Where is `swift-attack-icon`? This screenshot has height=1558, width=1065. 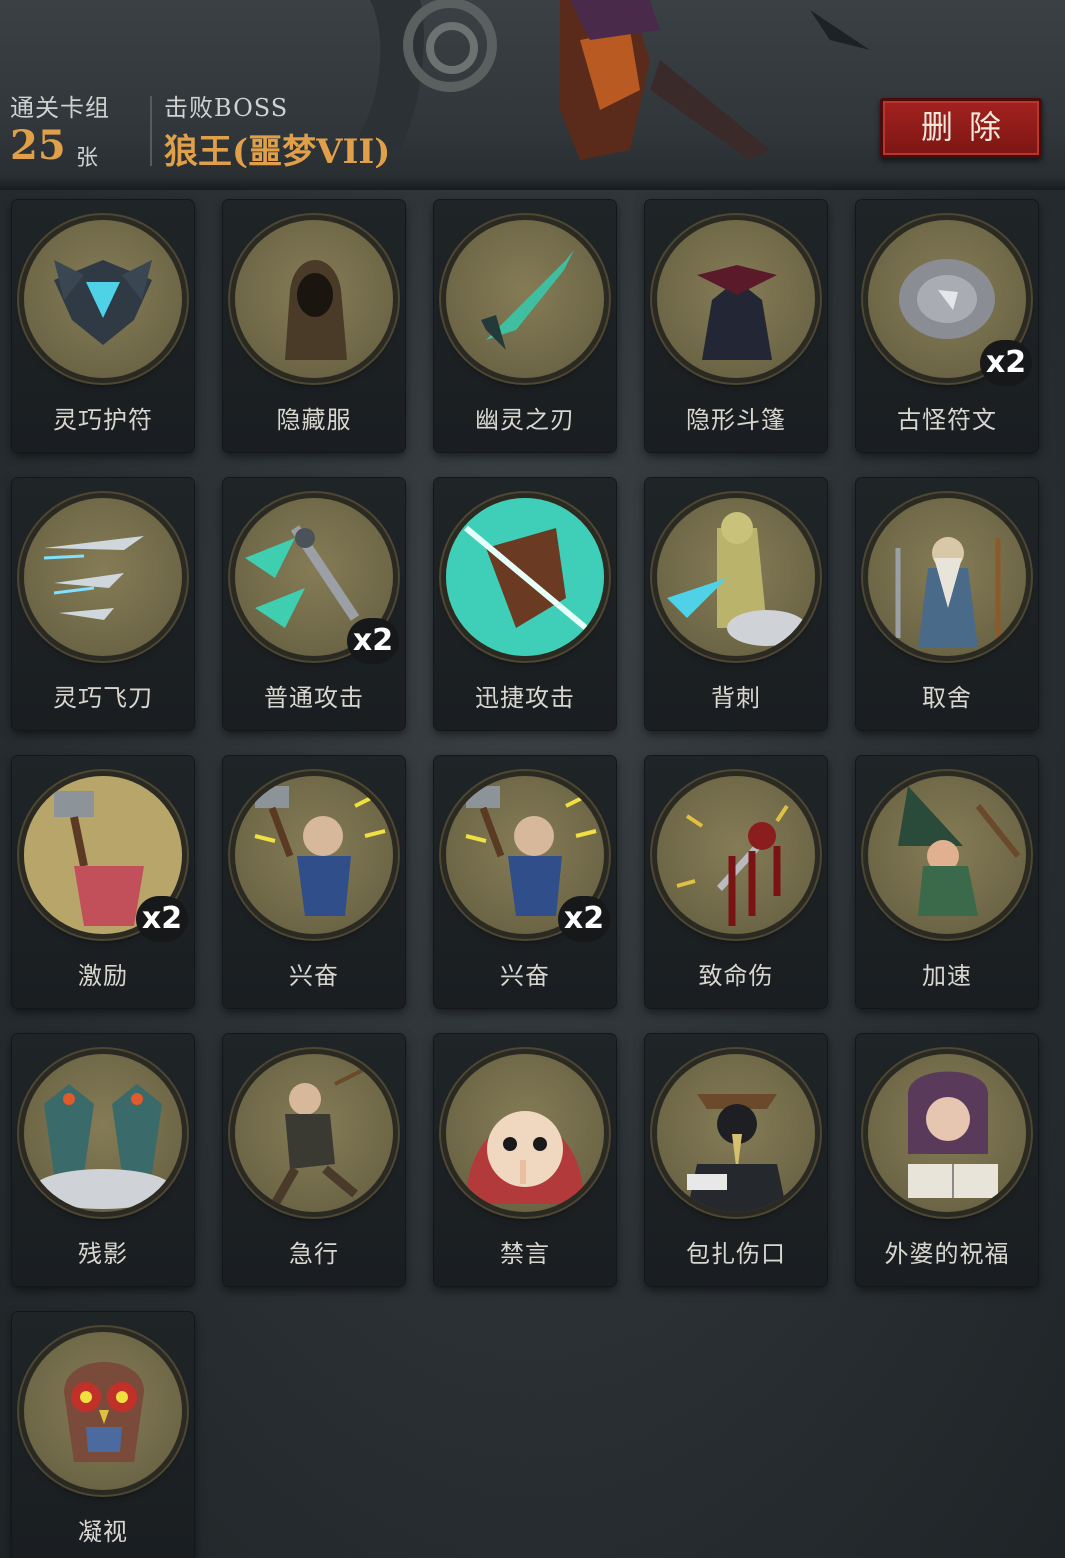
swift-attack-icon is located at coordinates (525, 577).